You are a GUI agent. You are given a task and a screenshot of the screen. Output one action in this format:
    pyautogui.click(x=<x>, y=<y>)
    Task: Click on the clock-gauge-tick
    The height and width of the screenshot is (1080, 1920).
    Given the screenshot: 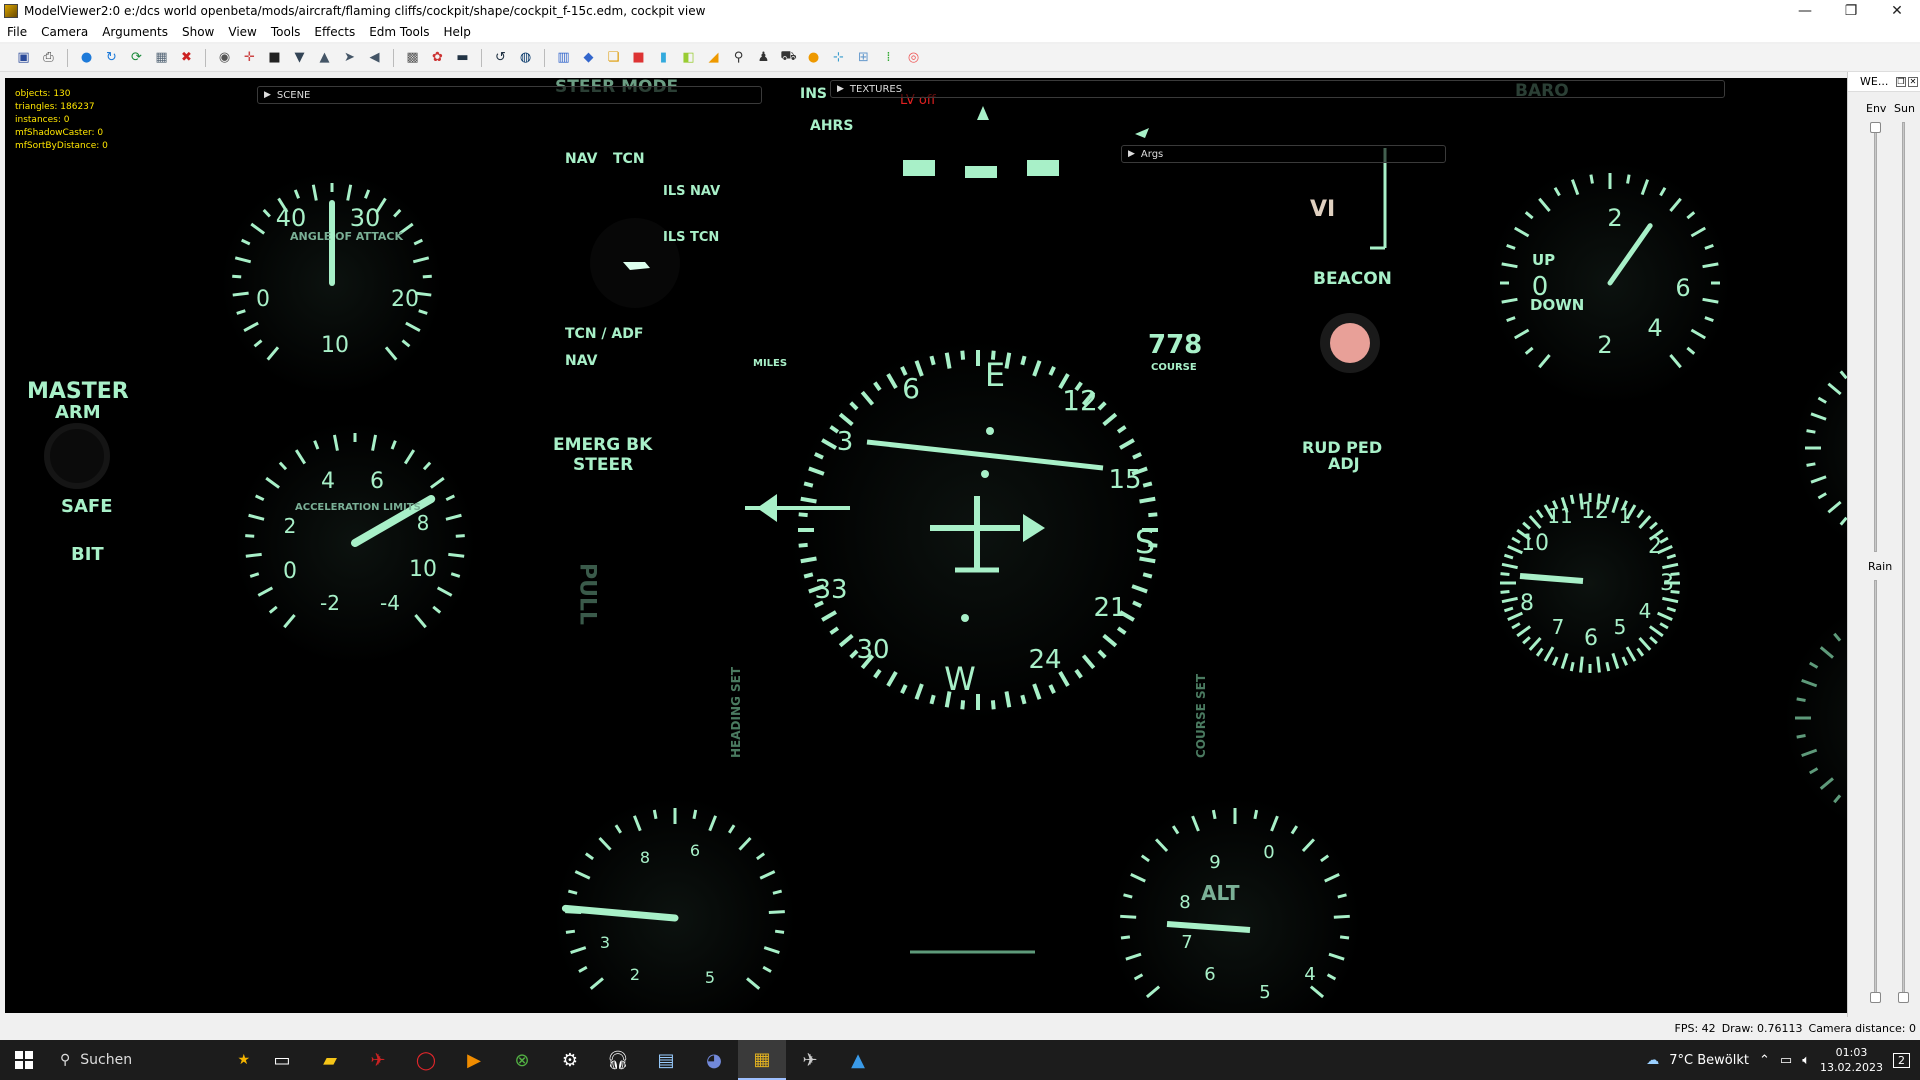 What is the action you would take?
    pyautogui.click(x=1608, y=666)
    